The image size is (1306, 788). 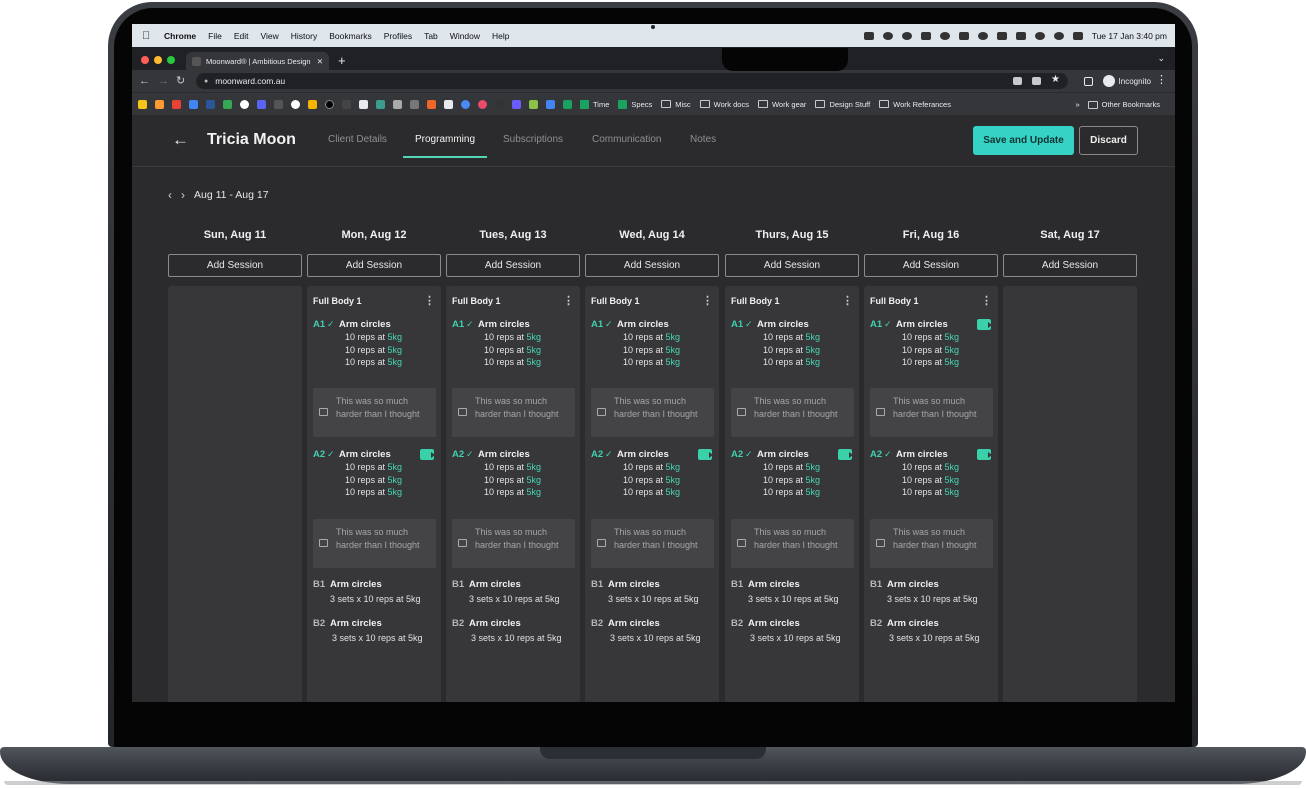 What do you see at coordinates (594, 104) in the screenshot?
I see `bookmark-time: Time` at bounding box center [594, 104].